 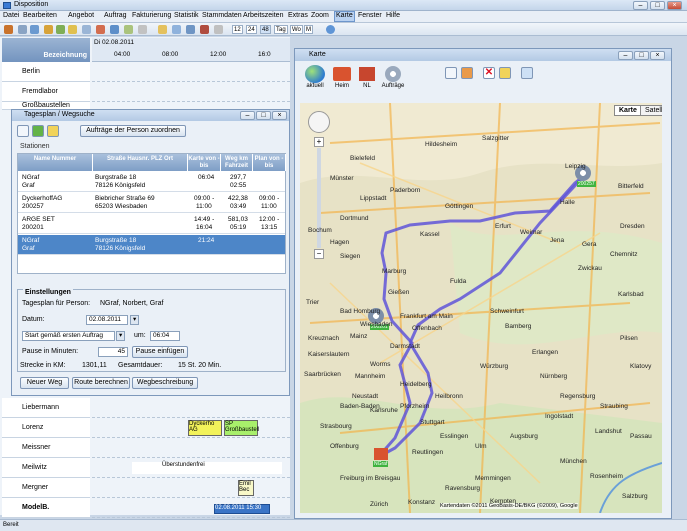 I want to click on route-description-button: Wegbeschreibung, so click(x=165, y=383).